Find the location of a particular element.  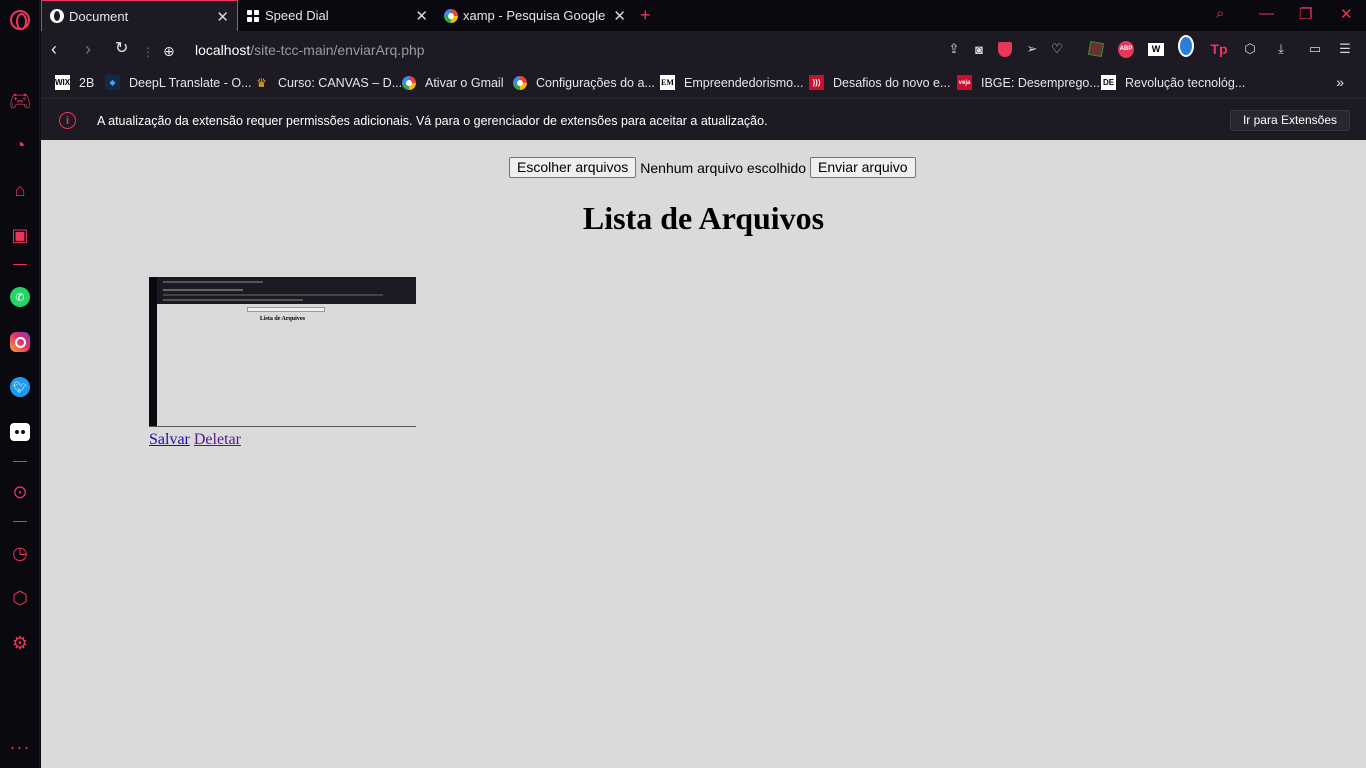

shield-adblock-icon is located at coordinates (1005, 49).